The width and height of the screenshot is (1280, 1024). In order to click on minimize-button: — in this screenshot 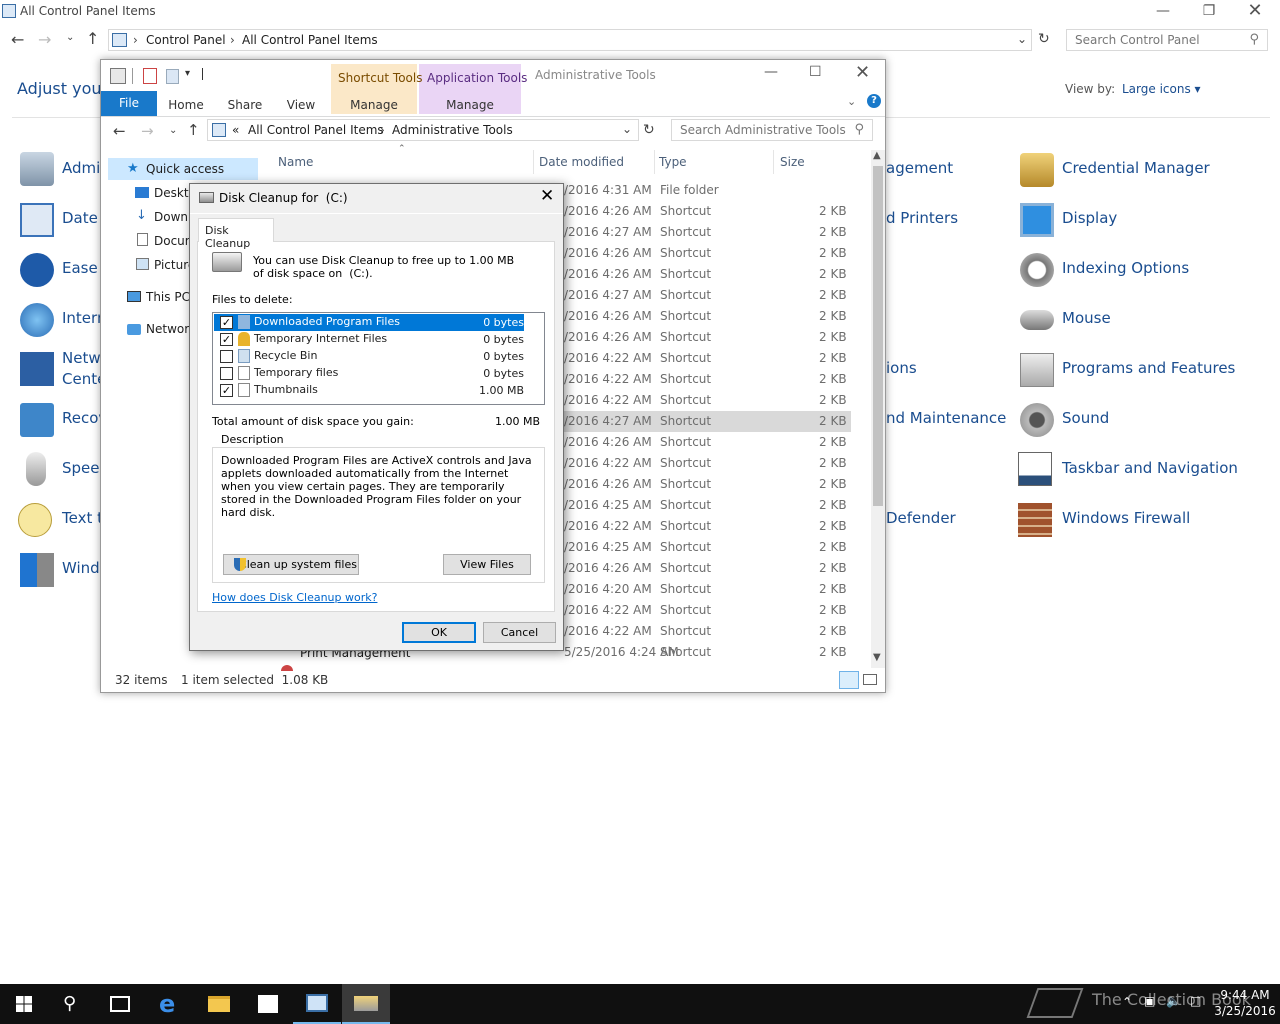, I will do `click(1163, 12)`.